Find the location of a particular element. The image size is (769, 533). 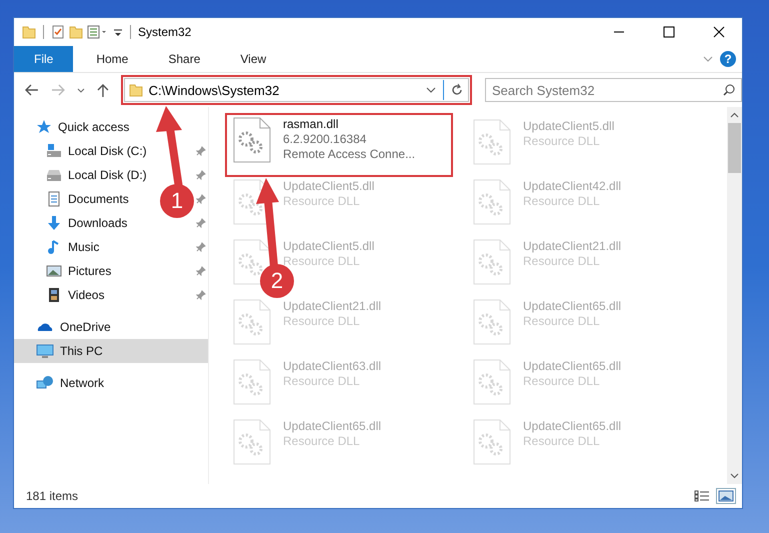

details-view-button is located at coordinates (702, 496).